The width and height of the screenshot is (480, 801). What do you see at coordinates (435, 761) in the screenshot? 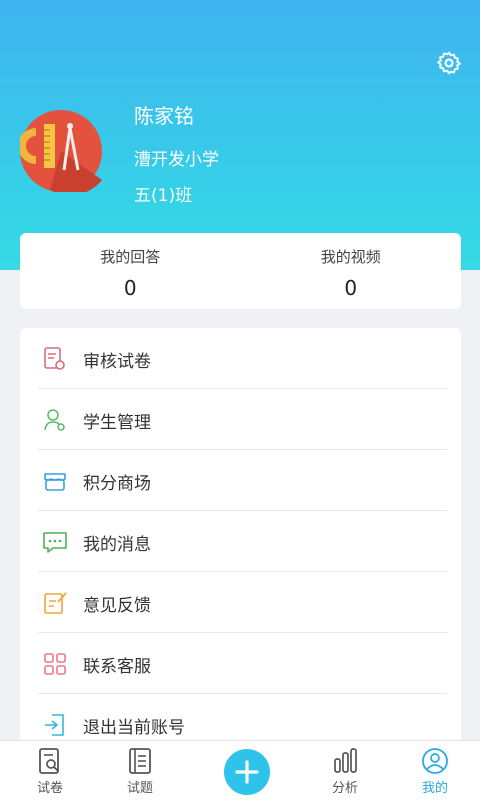
I see `user-circle-icon` at bounding box center [435, 761].